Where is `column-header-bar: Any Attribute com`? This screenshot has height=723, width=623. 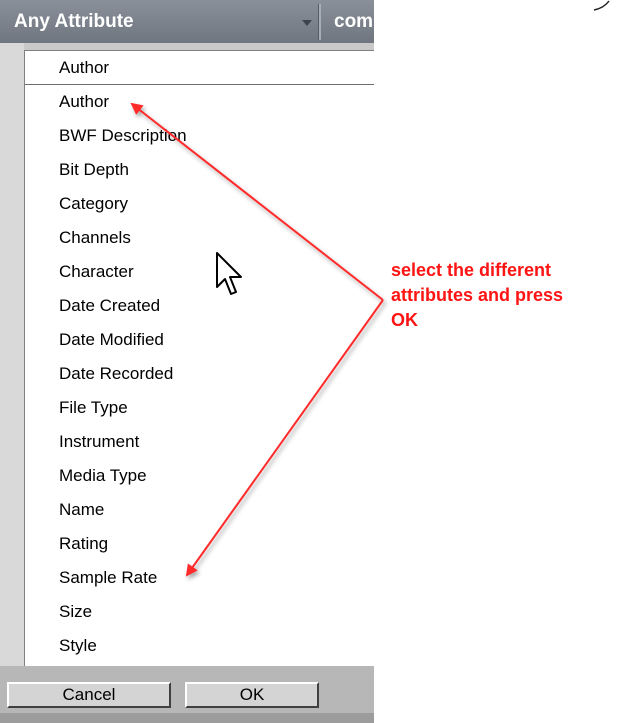 column-header-bar: Any Attribute com is located at coordinates (187, 21).